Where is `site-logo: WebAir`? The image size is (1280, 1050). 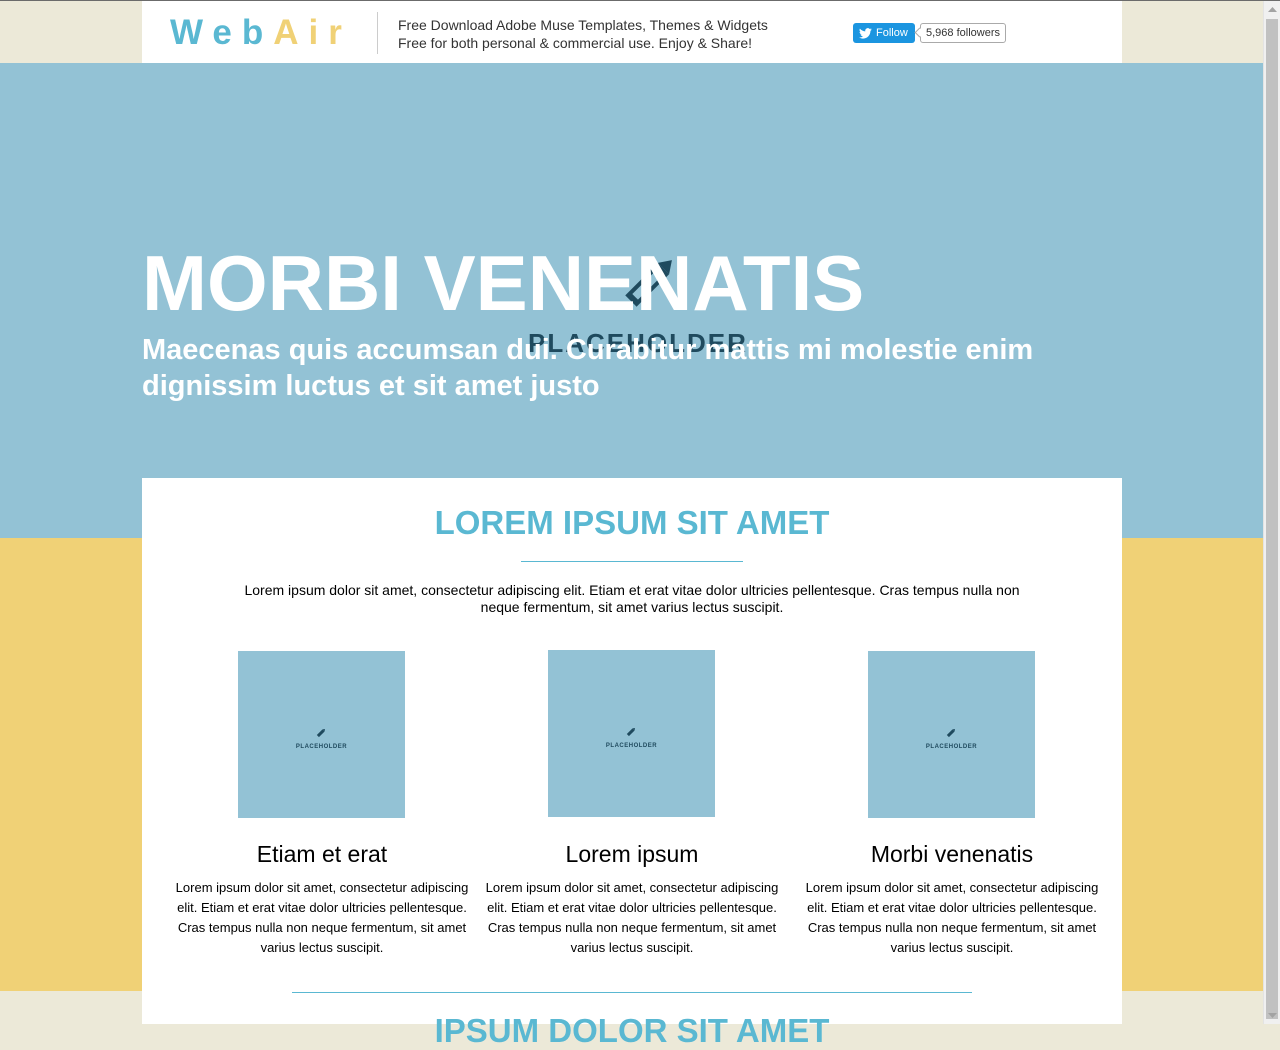 site-logo: WebAir is located at coordinates (261, 33).